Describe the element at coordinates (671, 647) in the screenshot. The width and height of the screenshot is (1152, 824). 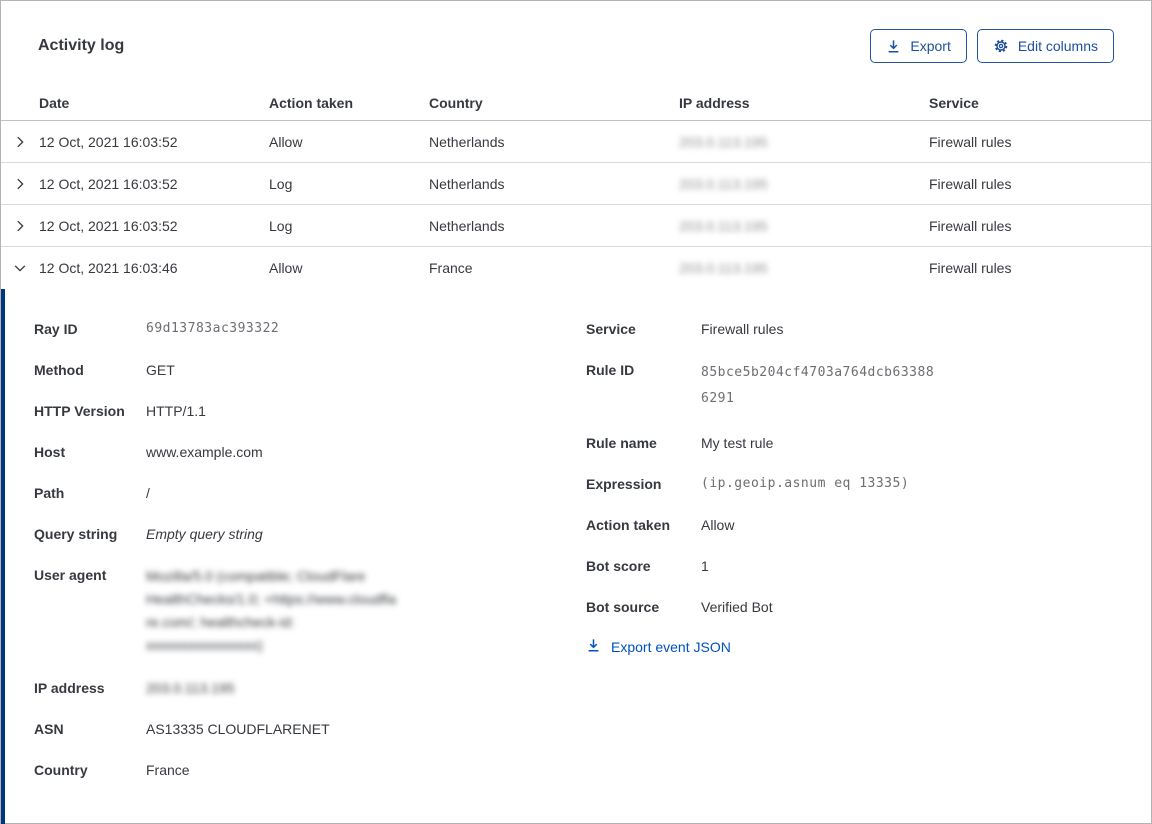
I see `export-event-json-label: Export event JSON` at that location.